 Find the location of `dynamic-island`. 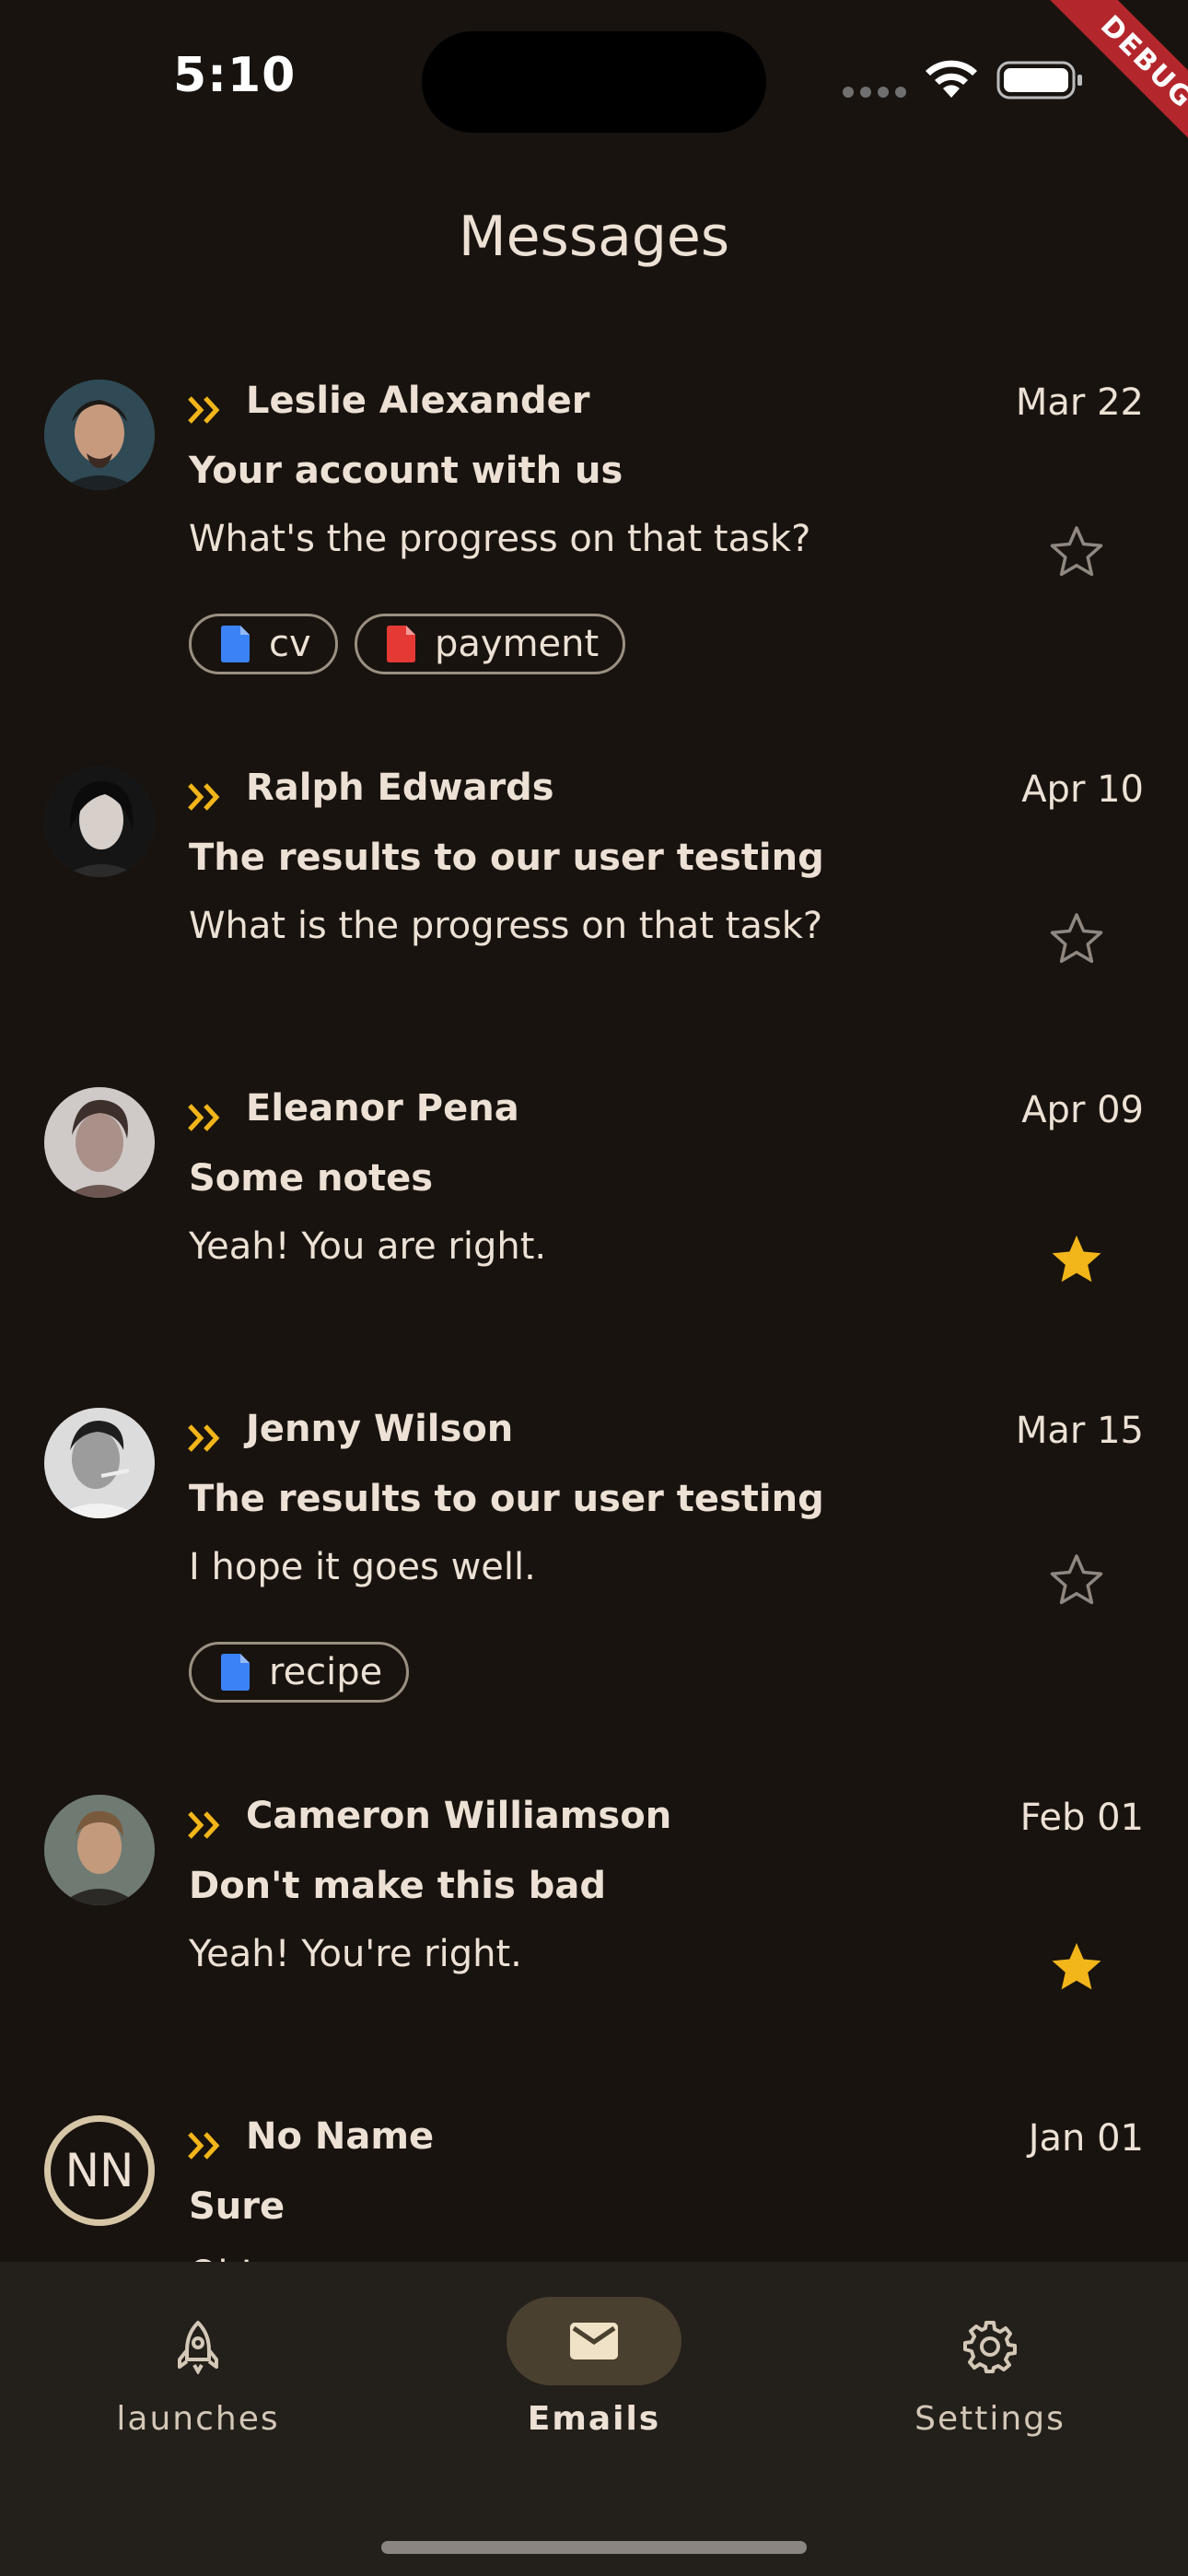

dynamic-island is located at coordinates (594, 82).